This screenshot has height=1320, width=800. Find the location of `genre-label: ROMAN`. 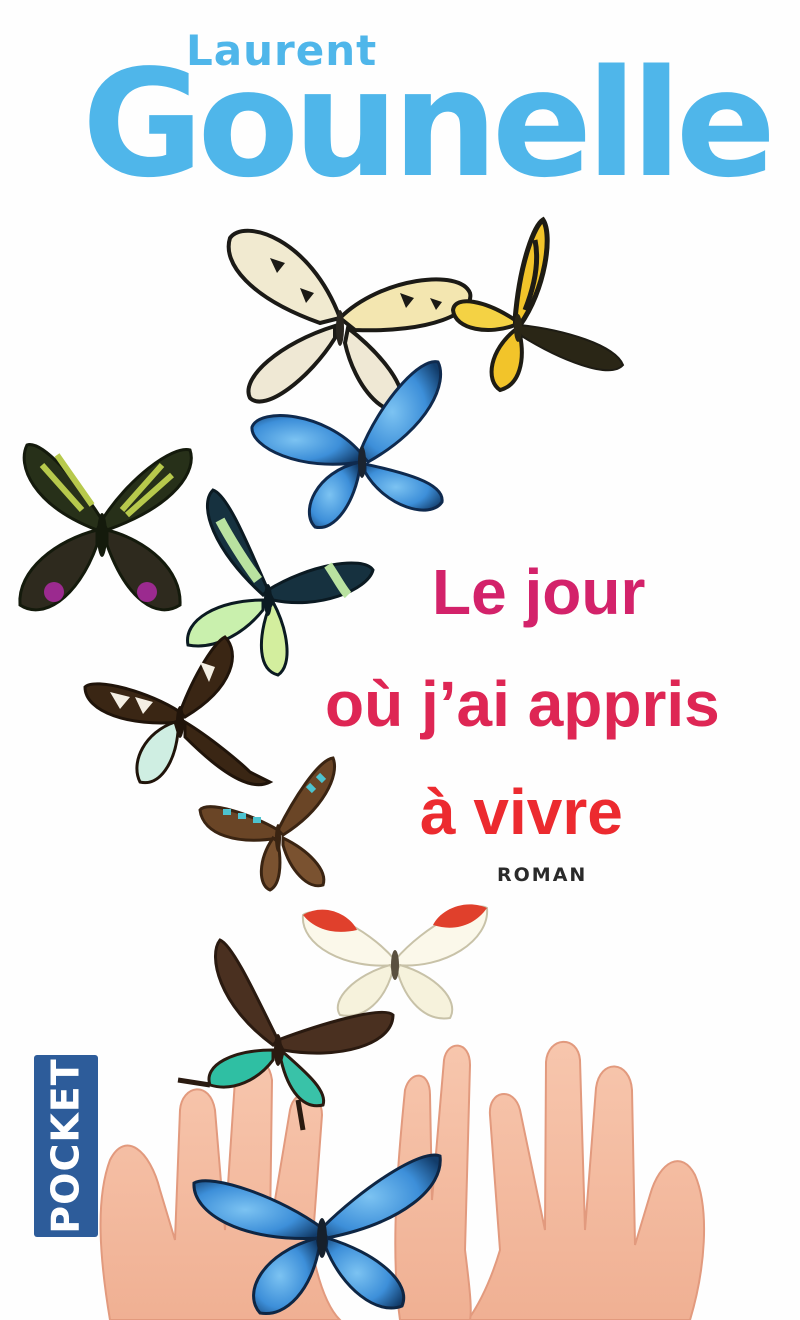

genre-label: ROMAN is located at coordinates (542, 875).